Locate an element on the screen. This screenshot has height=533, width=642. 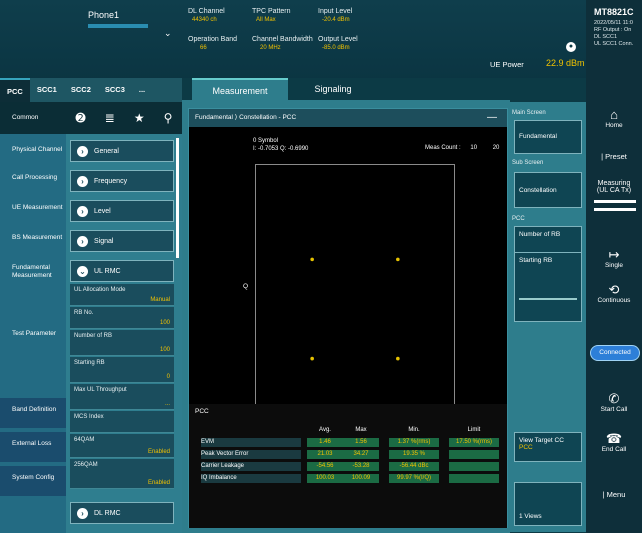
tab-scc2: SCC2 is located at coordinates (81, 90).